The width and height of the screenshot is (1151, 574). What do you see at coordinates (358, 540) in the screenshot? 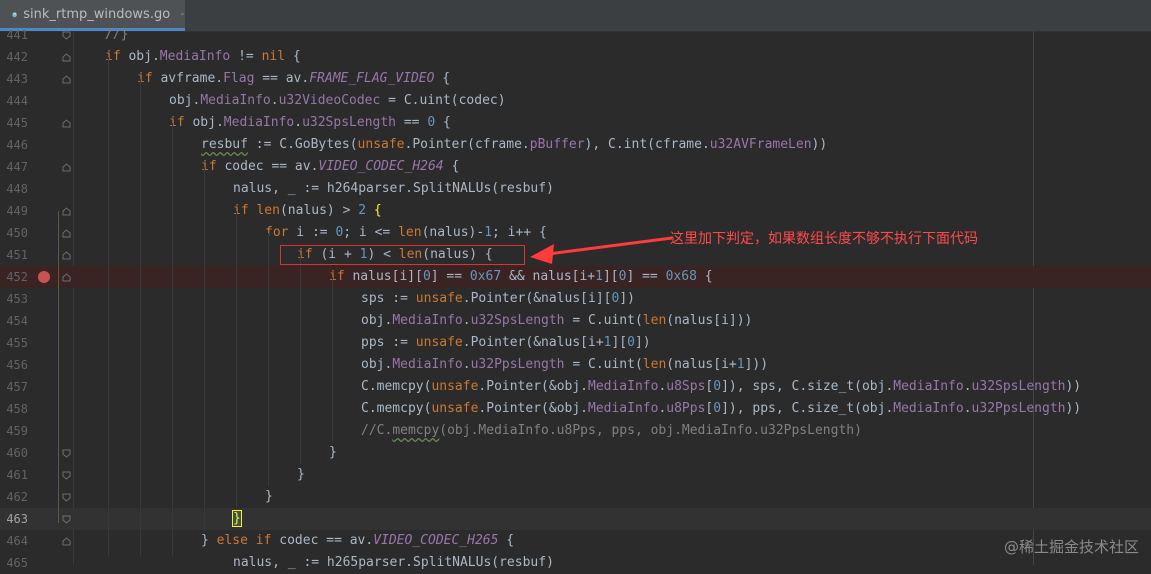
I see `code-text: } else if codec == av.VIDEO_CODEC_H265 {` at bounding box center [358, 540].